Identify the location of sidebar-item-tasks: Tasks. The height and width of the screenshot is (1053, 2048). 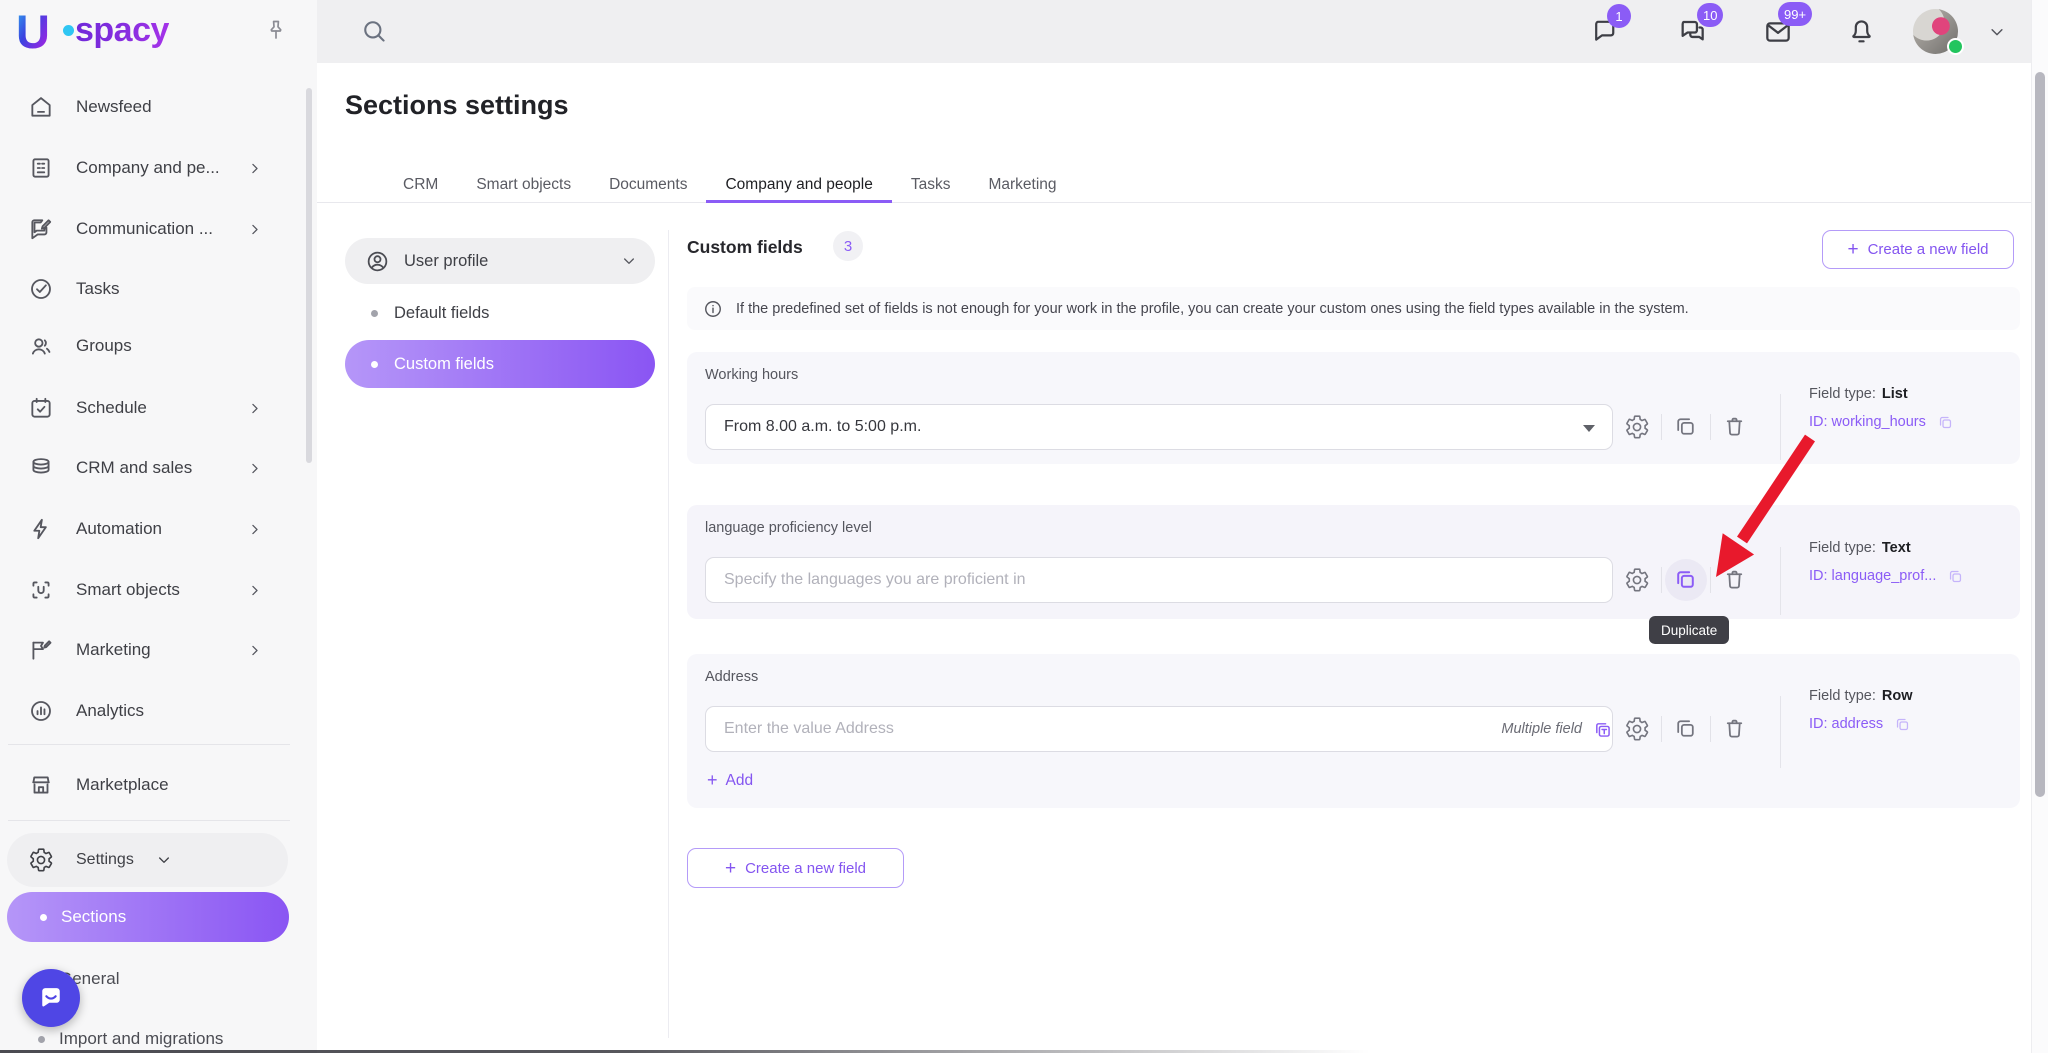
(150, 289).